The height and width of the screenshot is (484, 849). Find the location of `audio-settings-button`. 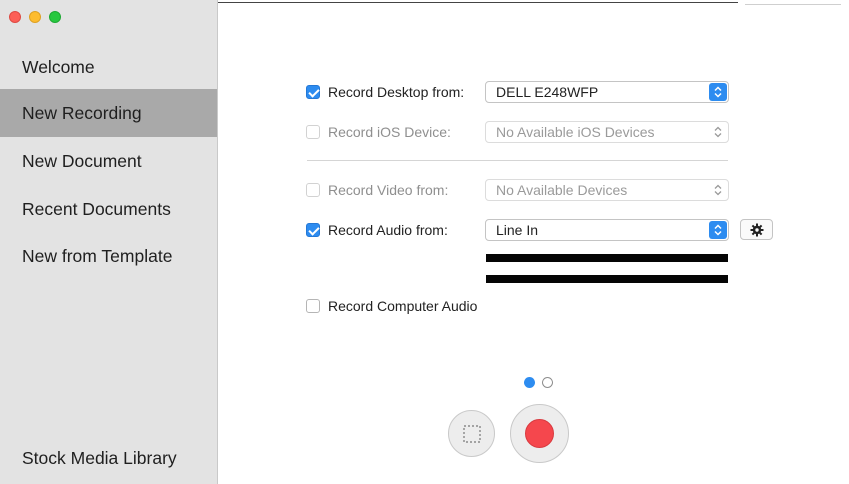

audio-settings-button is located at coordinates (756, 229).